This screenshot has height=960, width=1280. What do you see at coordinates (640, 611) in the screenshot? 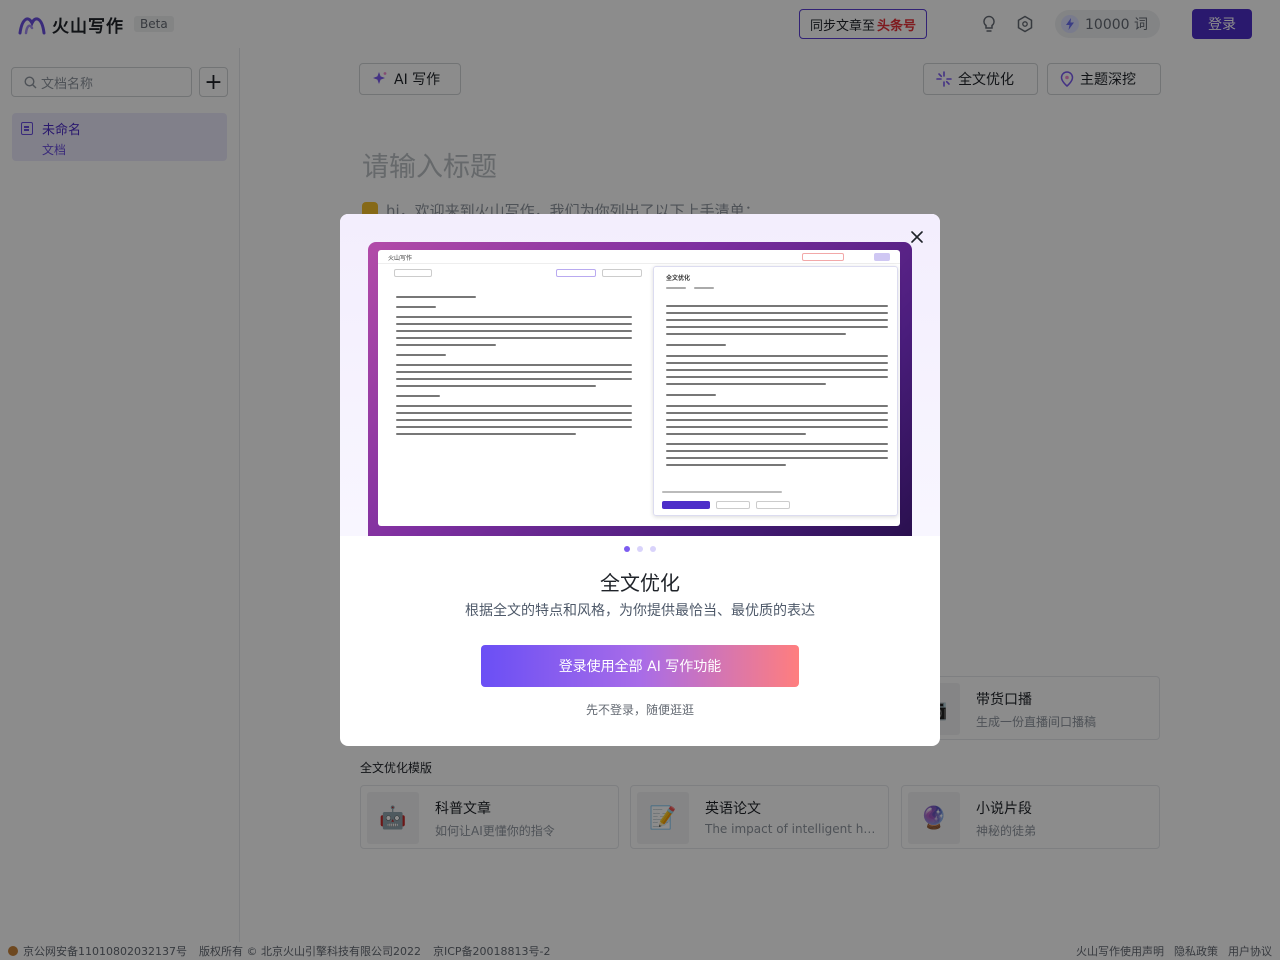
I see `modal-subtitle: 根据全文的特点和风格，为你提供最恰当、最优质的表达` at bounding box center [640, 611].